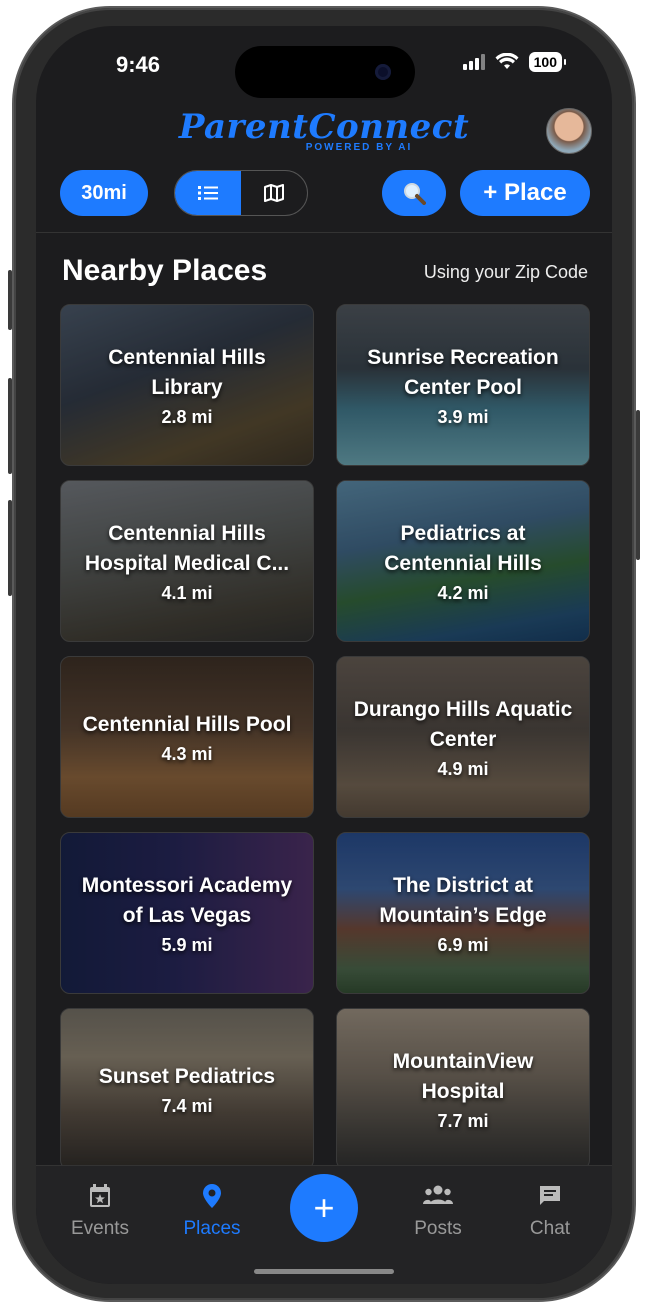  What do you see at coordinates (187, 900) in the screenshot?
I see `place-name: Montessori Academy of Las Vegas` at bounding box center [187, 900].